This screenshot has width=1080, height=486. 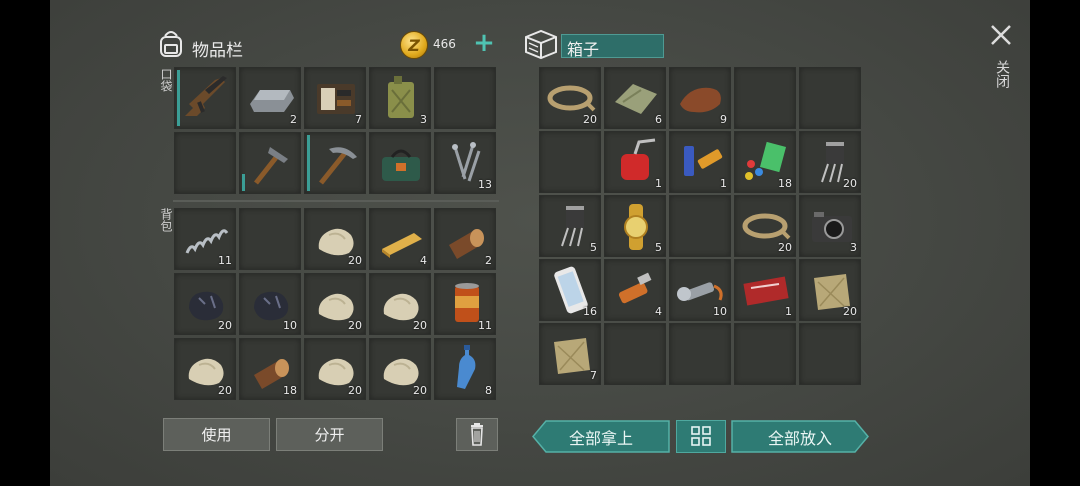 What do you see at coordinates (601, 436) in the screenshot?
I see `take-all-button: 全部拿上` at bounding box center [601, 436].